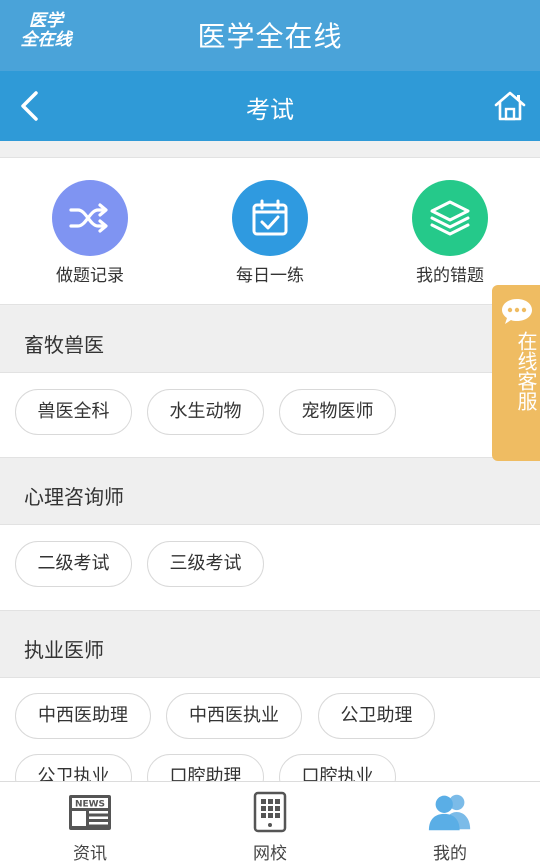  What do you see at coordinates (270, 567) in the screenshot?
I see `section-body-psychology: 二级考试 三级考试` at bounding box center [270, 567].